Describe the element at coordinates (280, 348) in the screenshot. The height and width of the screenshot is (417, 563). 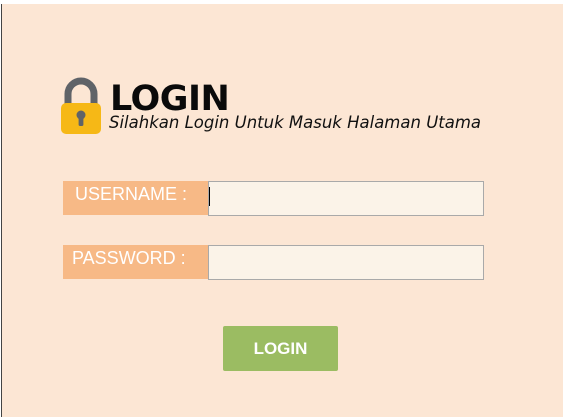
I see `login-button: LOGIN` at that location.